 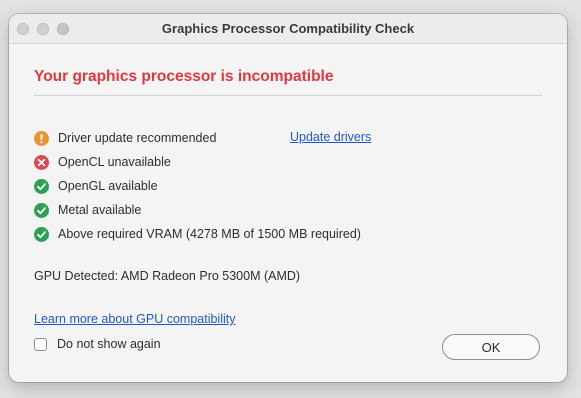 I want to click on window-title: Graphics Processor Compatibility Check, so click(x=288, y=28).